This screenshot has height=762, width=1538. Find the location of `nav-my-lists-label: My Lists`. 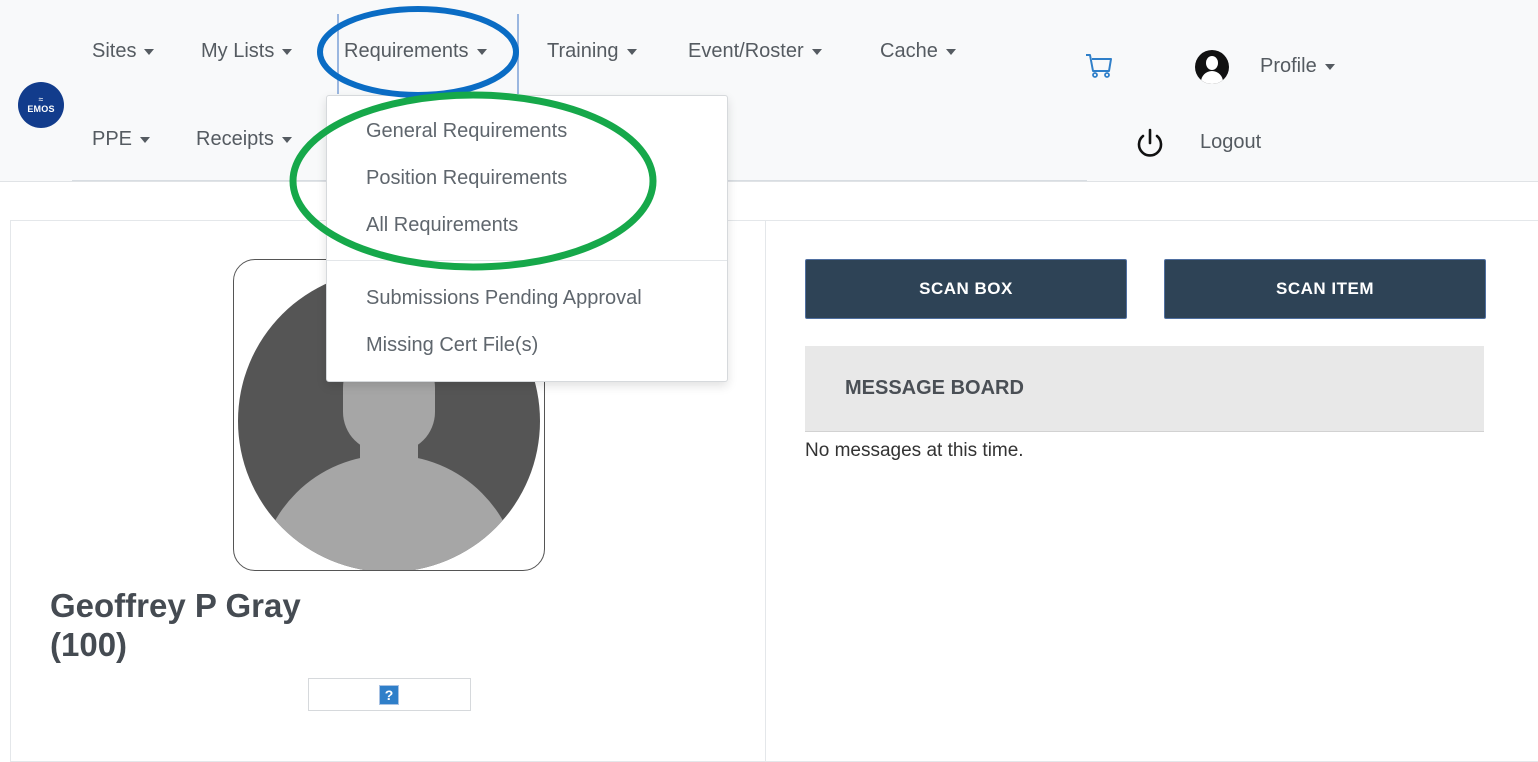

nav-my-lists-label: My Lists is located at coordinates (238, 51).